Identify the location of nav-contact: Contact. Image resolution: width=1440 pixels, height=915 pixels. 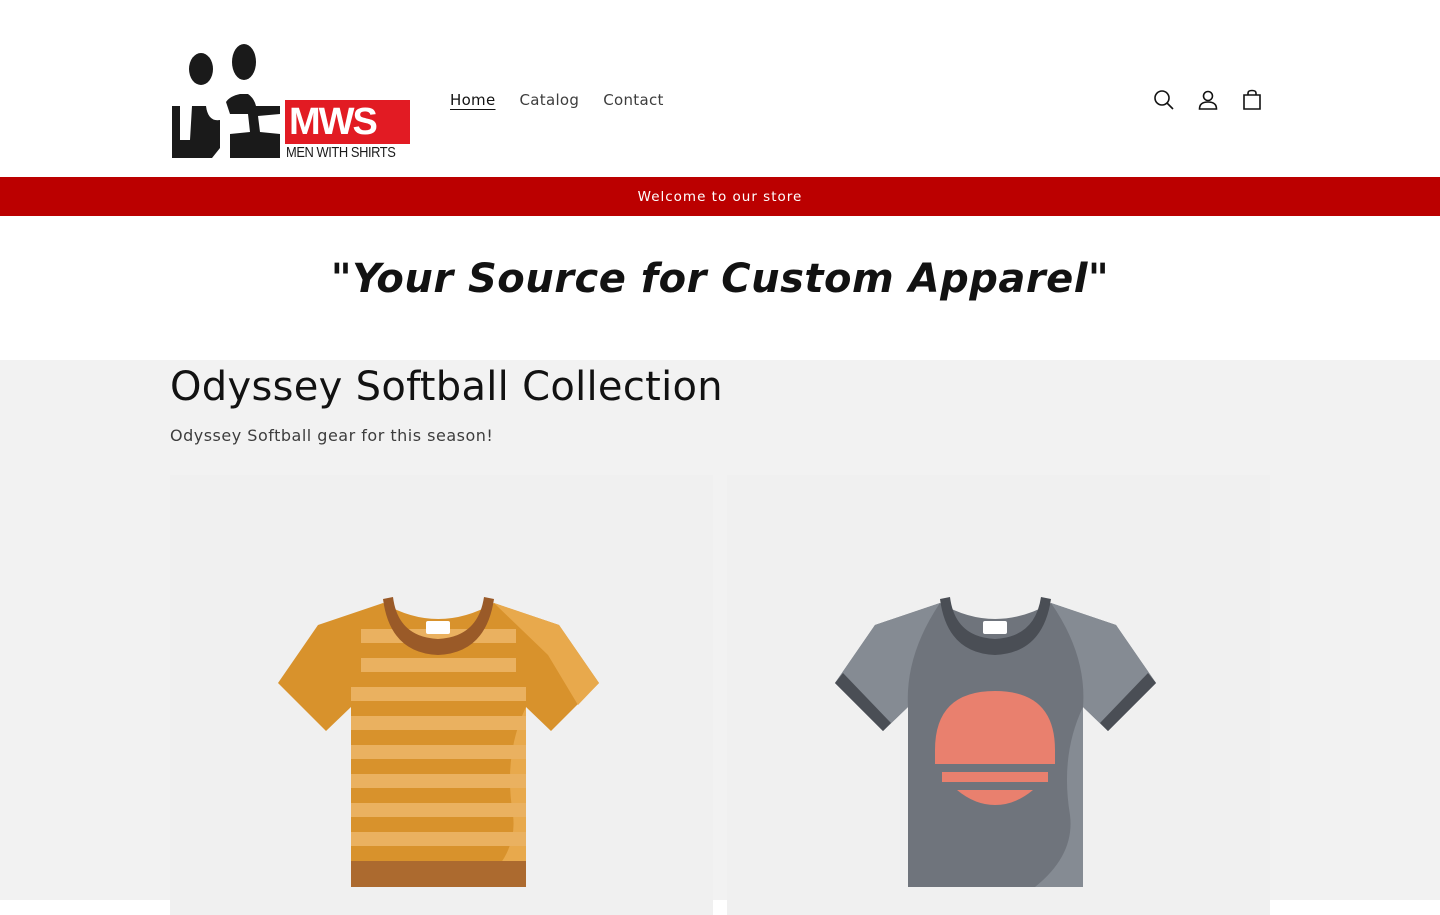
(633, 100).